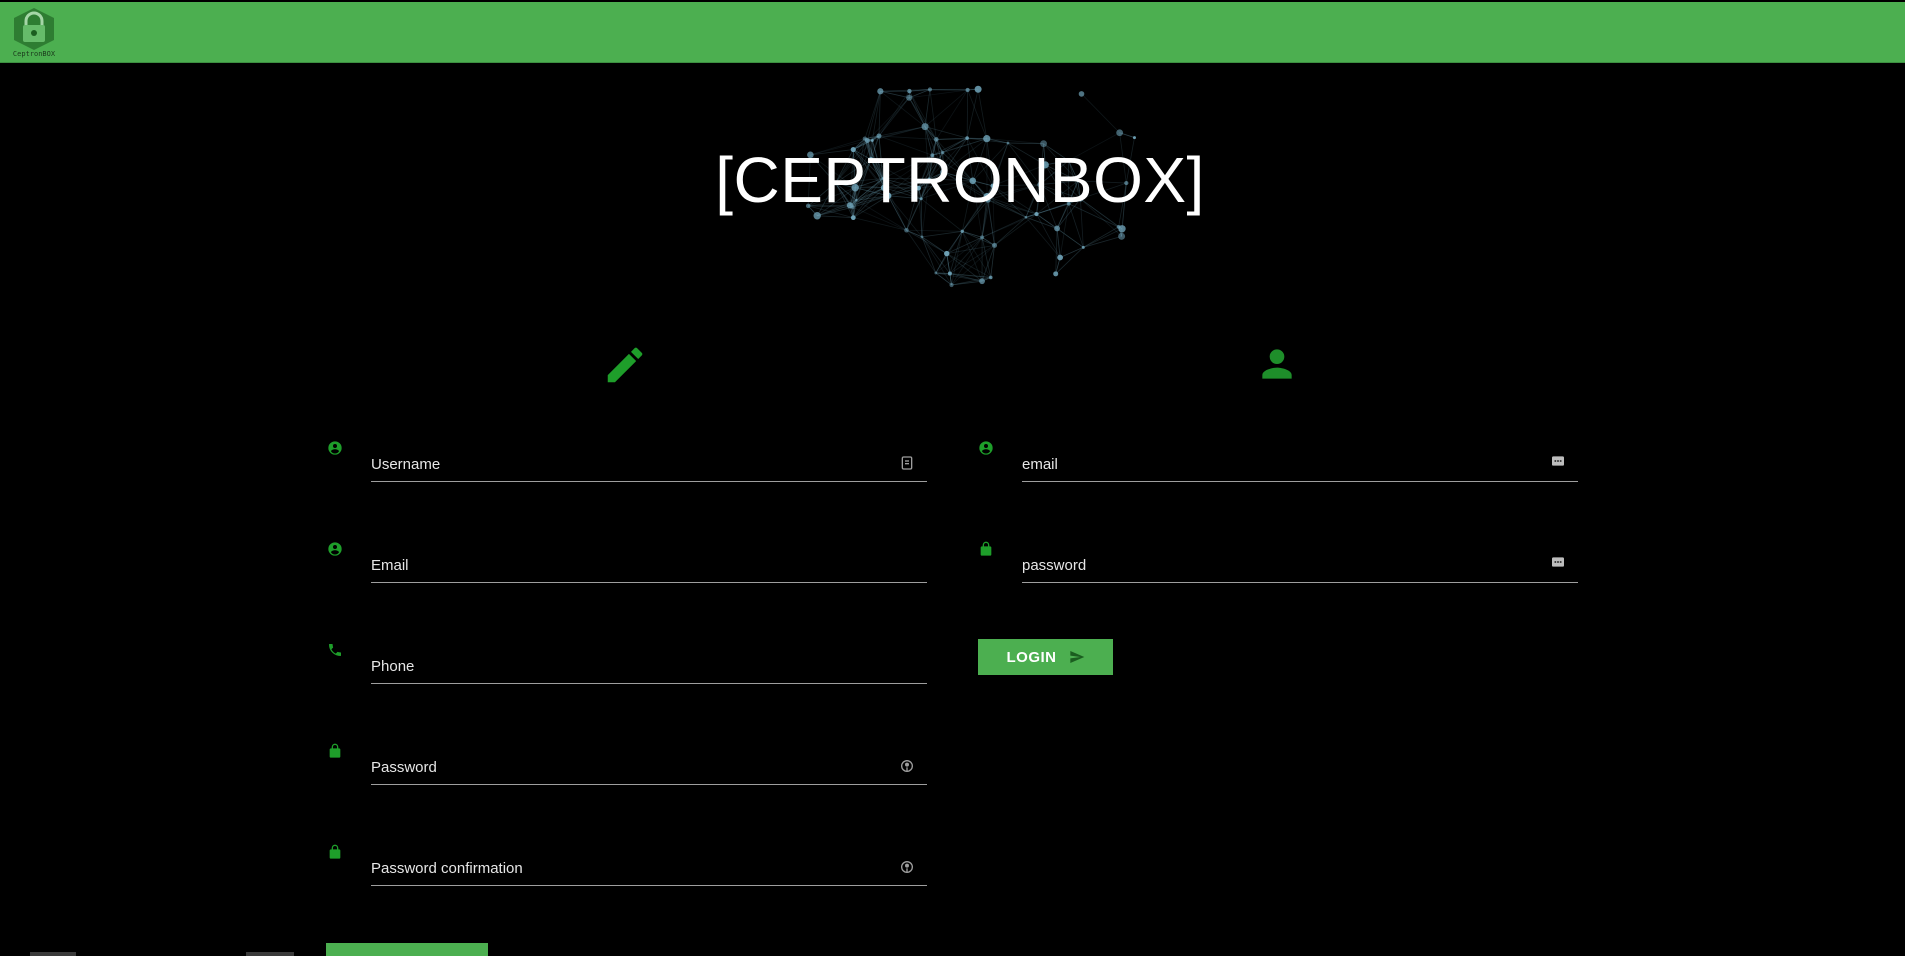 The width and height of the screenshot is (1905, 956). I want to click on password-confirmation-label: Password confirmation, so click(447, 868).